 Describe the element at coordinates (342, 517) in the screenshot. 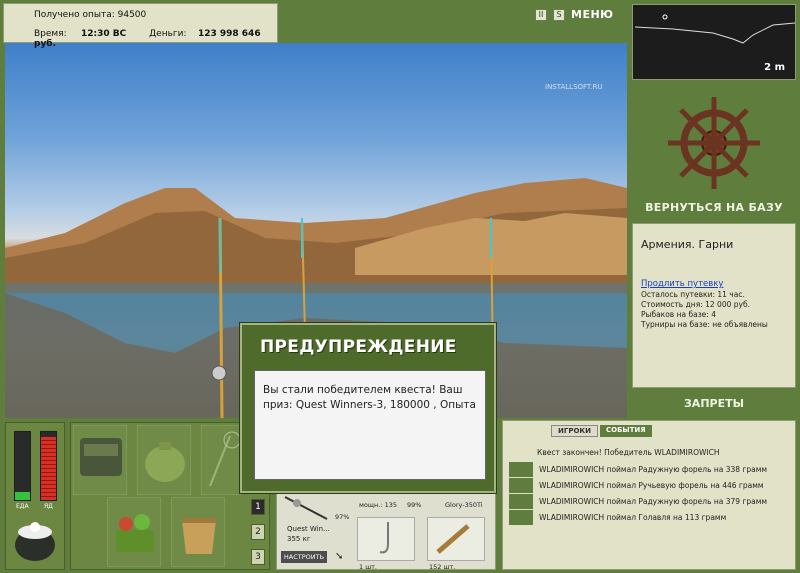

I see `rod-durability: 97%` at that location.